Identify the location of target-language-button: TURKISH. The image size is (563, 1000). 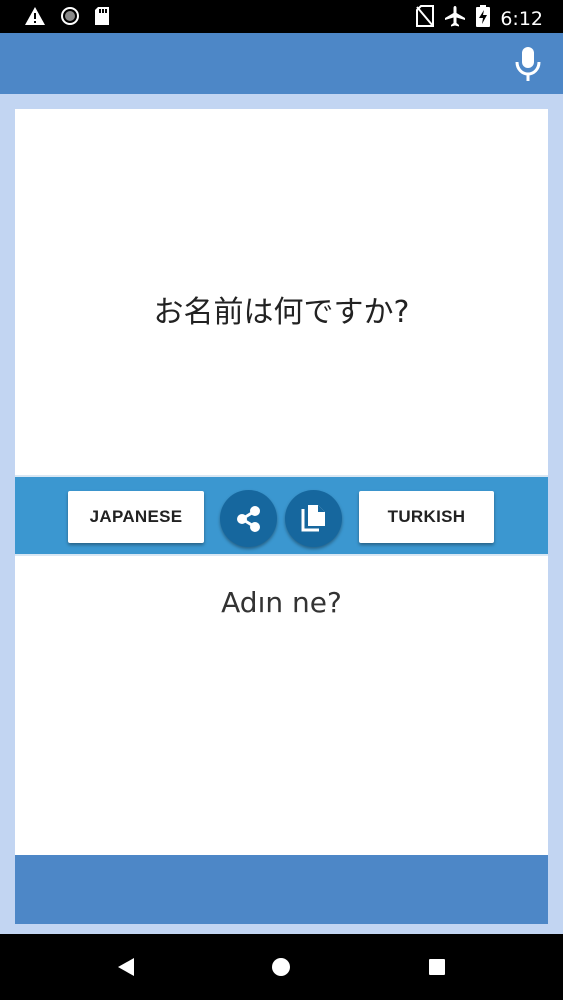
(426, 517).